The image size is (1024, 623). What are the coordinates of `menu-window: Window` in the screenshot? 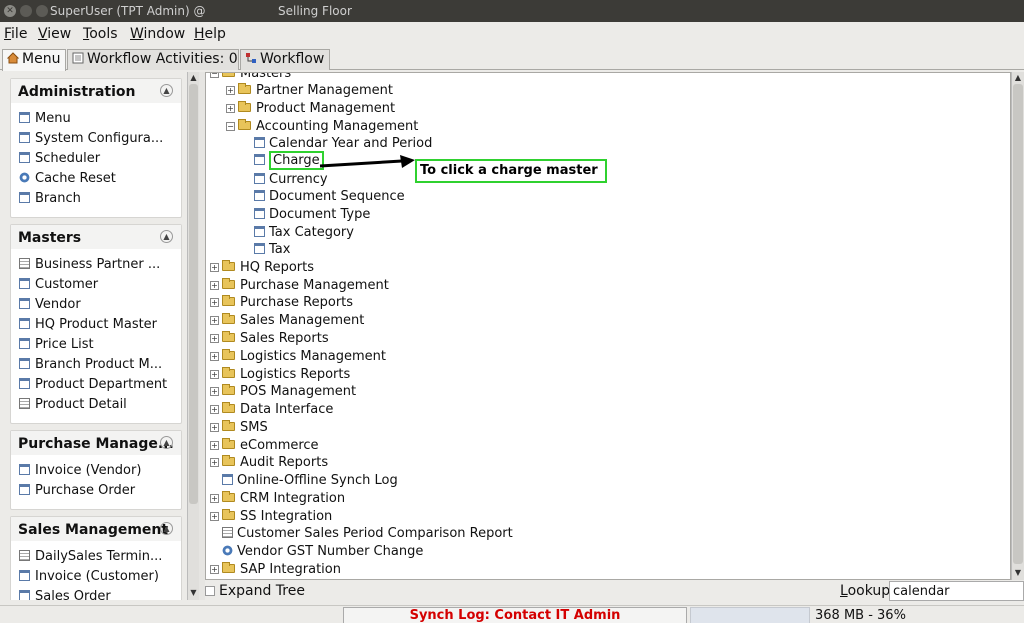 It's located at (157, 34).